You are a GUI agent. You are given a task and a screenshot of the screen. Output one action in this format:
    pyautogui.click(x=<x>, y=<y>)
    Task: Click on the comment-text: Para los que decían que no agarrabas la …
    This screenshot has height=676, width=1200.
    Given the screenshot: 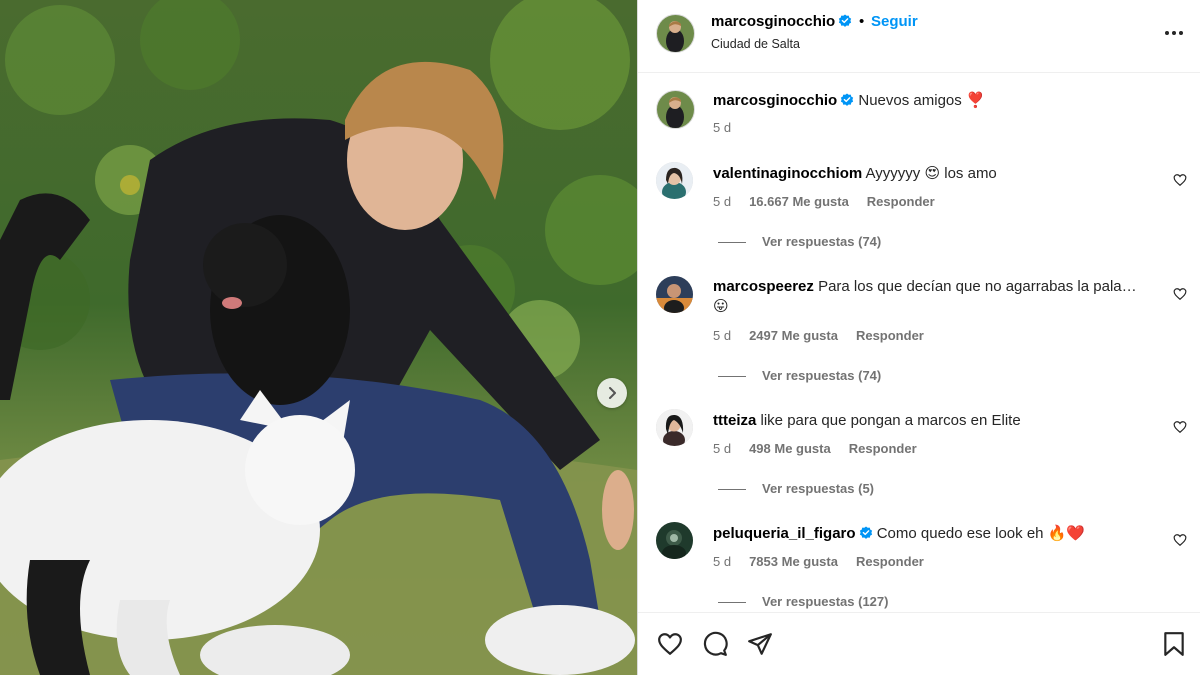 What is the action you would take?
    pyautogui.click(x=977, y=286)
    